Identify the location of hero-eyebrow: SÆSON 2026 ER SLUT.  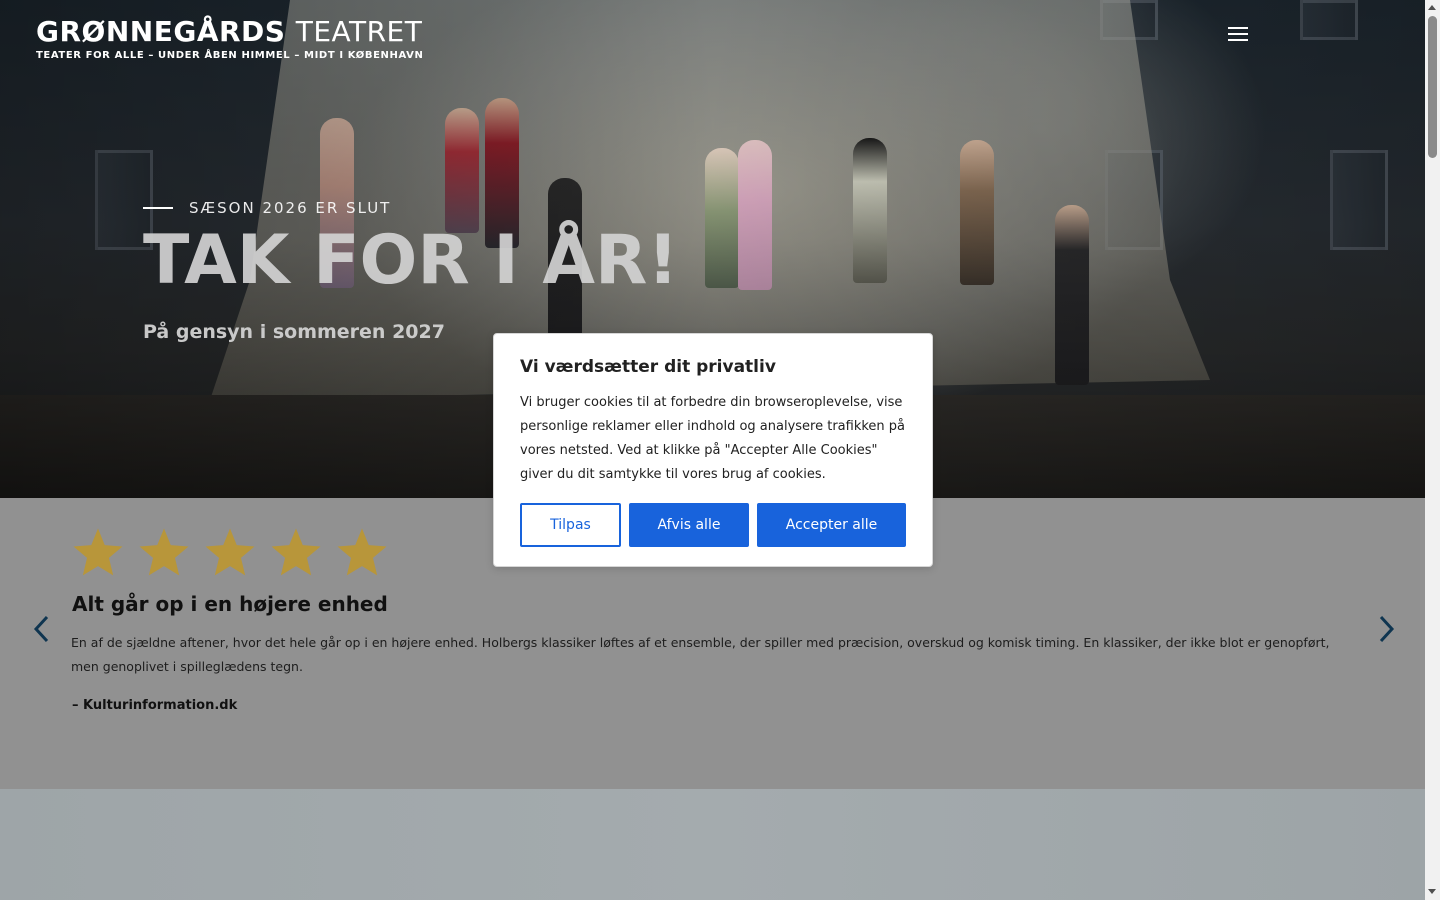
(410, 208).